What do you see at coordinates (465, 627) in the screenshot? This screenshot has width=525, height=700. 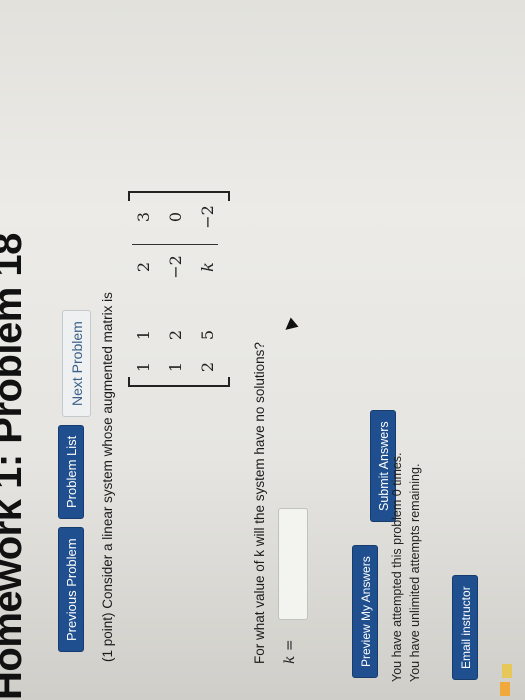 I see `email-instructor-button: Email instructor` at bounding box center [465, 627].